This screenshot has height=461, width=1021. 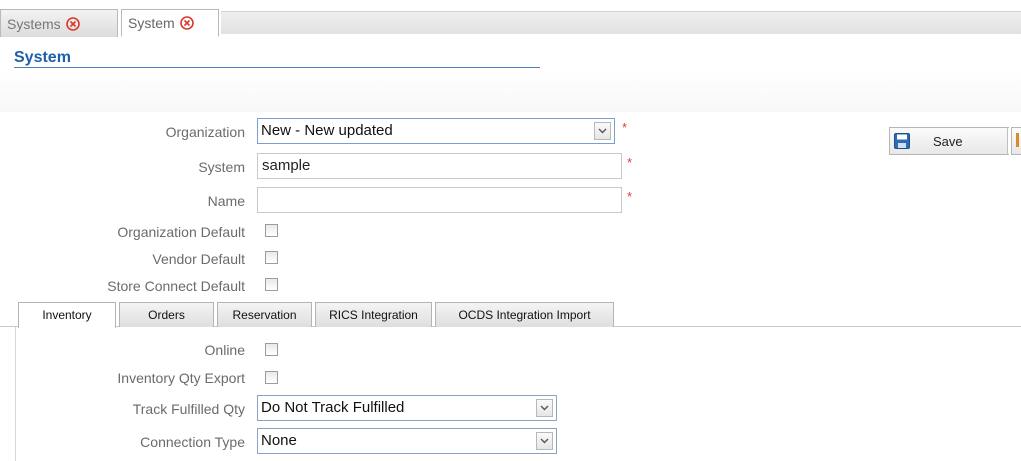 What do you see at coordinates (205, 132) in the screenshot?
I see `organization-label: Organization` at bounding box center [205, 132].